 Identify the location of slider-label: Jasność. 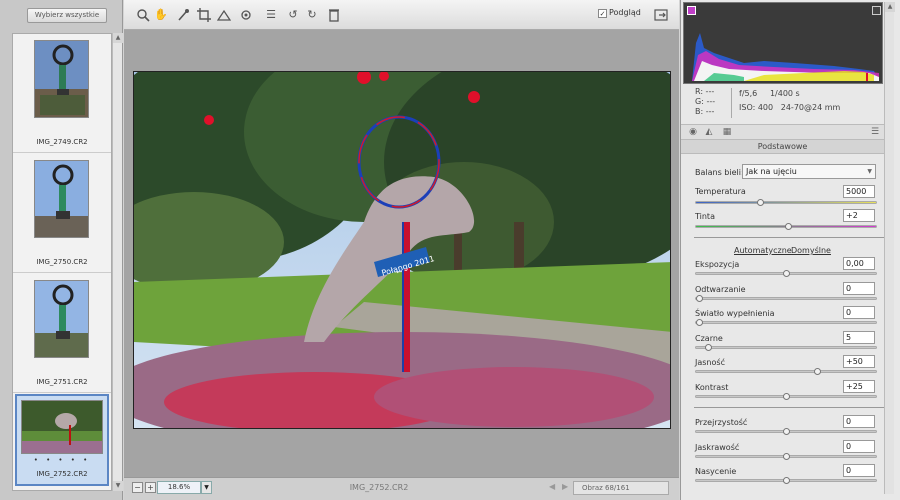
(710, 362).